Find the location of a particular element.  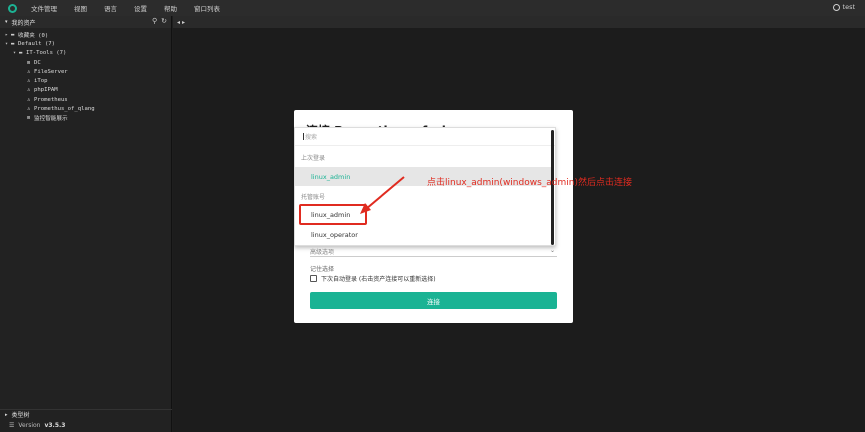

annotation-arrow is located at coordinates (382, 195).